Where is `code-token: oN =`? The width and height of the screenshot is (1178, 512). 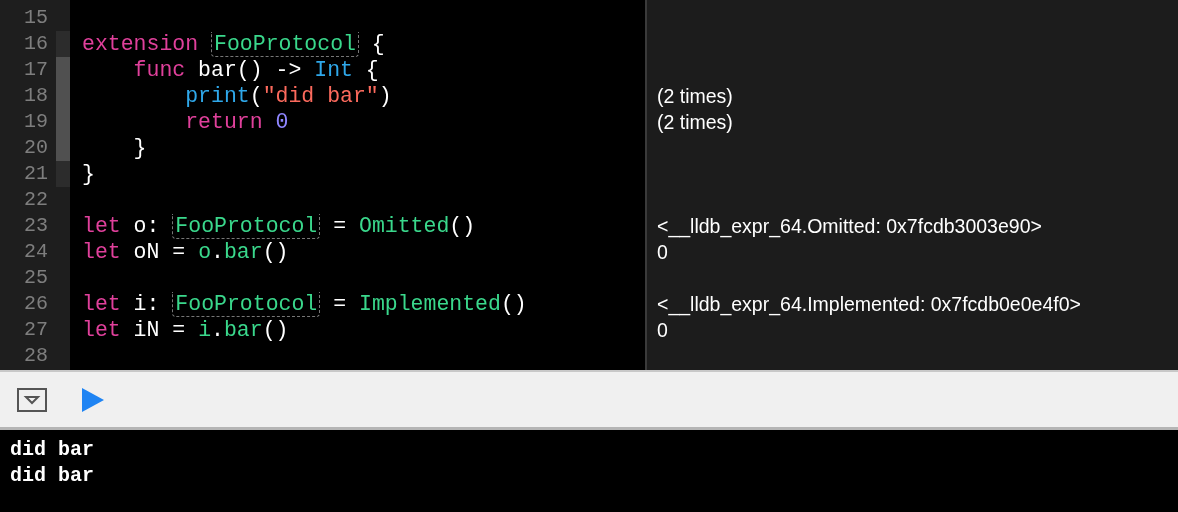
code-token: oN = is located at coordinates (159, 252).